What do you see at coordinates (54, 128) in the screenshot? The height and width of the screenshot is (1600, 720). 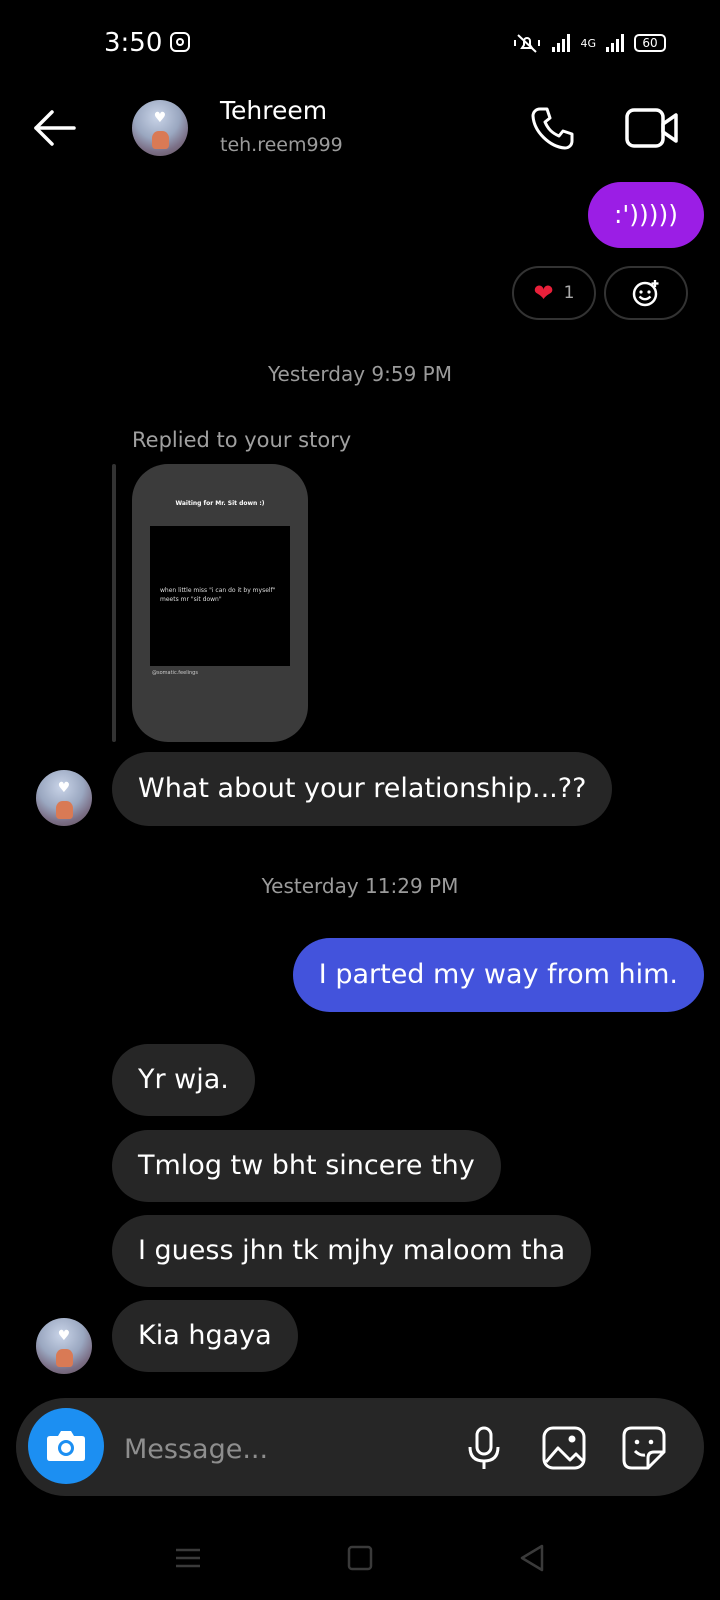 I see `back-arrow-icon` at bounding box center [54, 128].